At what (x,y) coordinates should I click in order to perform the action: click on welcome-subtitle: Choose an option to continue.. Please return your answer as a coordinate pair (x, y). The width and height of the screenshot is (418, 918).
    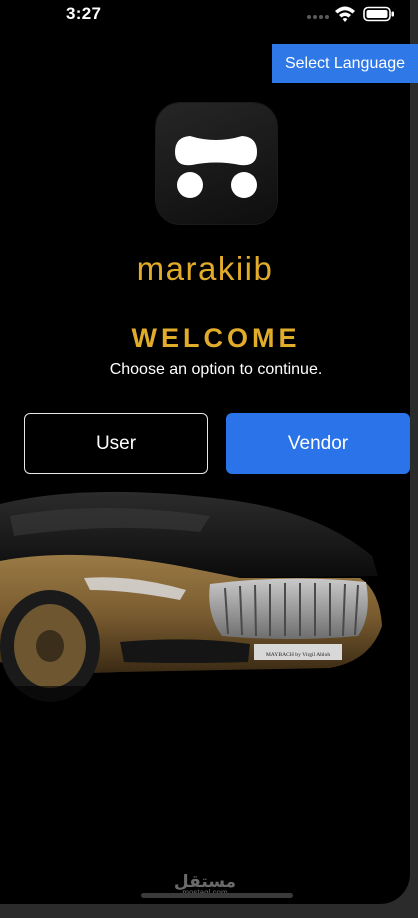
    Looking at the image, I should click on (216, 369).